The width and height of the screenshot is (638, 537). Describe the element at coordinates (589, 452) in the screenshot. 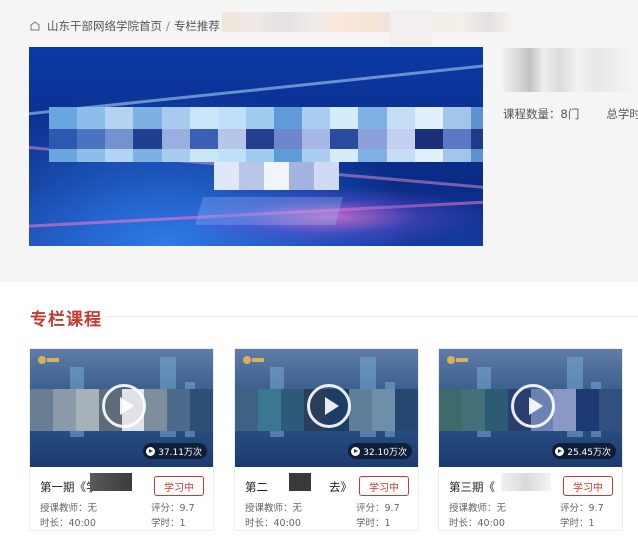

I see `view-count: 25.45万次` at that location.